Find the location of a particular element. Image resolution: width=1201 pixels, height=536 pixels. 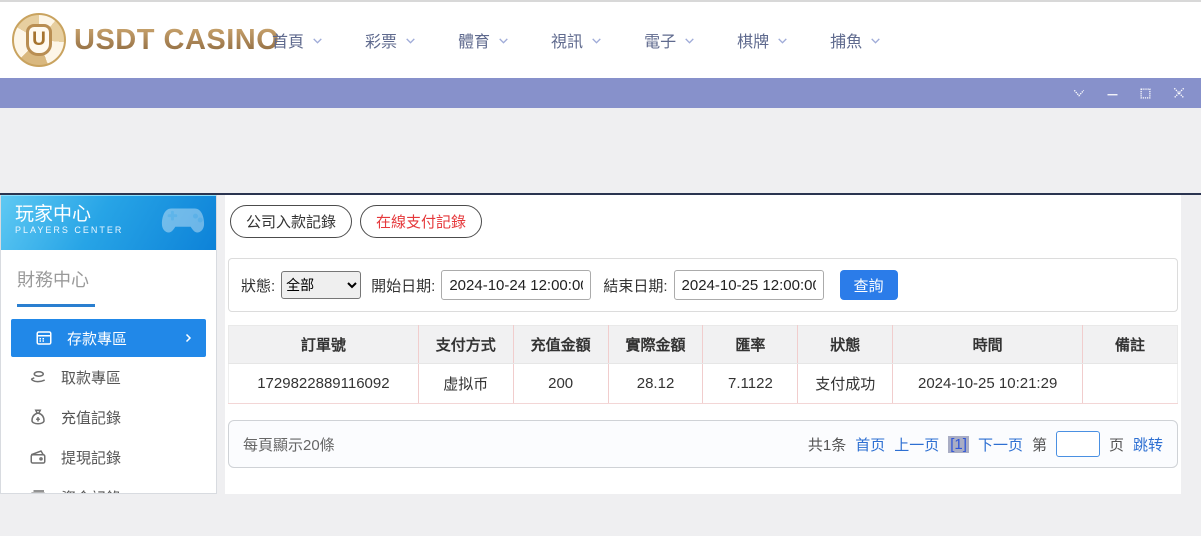

sidebar: 玩家中心 PLAYERS CENTER 財務中心 存款專區 取款專區 充值記錄 is located at coordinates (108, 344).